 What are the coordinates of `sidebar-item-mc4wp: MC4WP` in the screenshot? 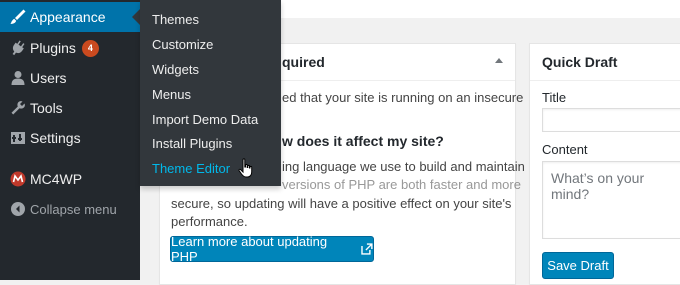 It's located at (70, 179).